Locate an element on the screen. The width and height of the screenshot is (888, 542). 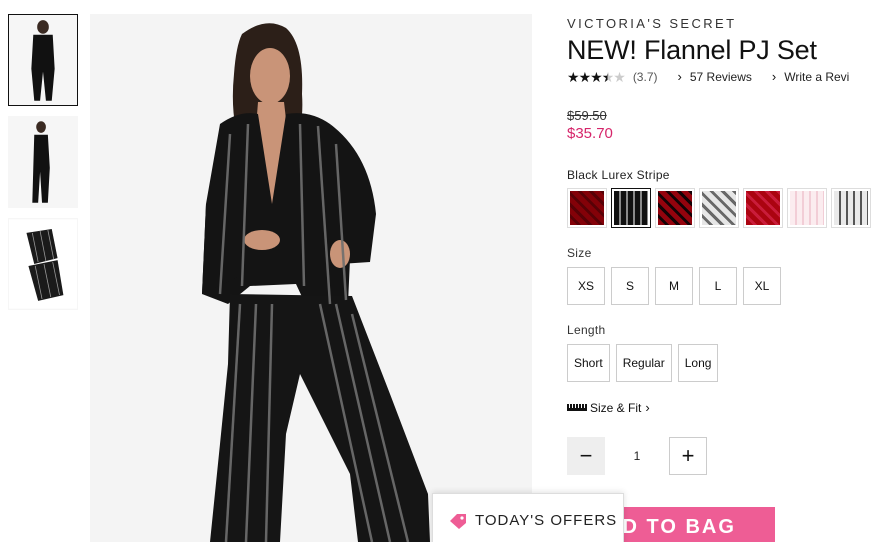
size-options: XS S M L XL is located at coordinates (727, 286).